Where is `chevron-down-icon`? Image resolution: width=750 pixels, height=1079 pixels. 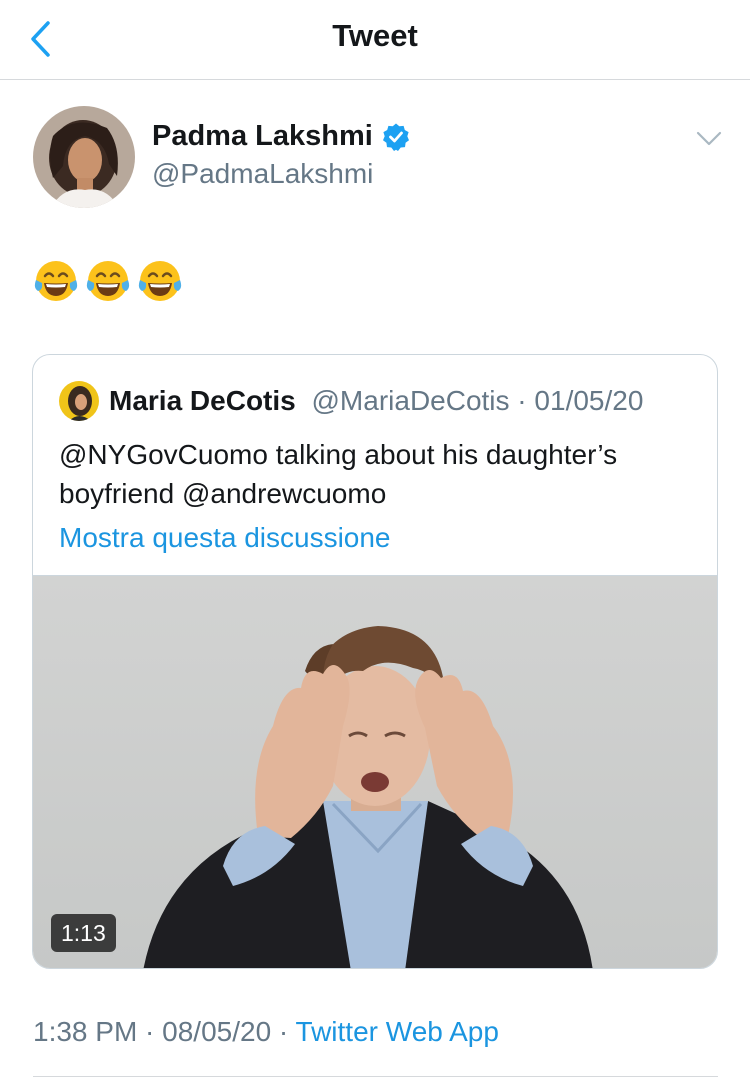
chevron-down-icon is located at coordinates (709, 138).